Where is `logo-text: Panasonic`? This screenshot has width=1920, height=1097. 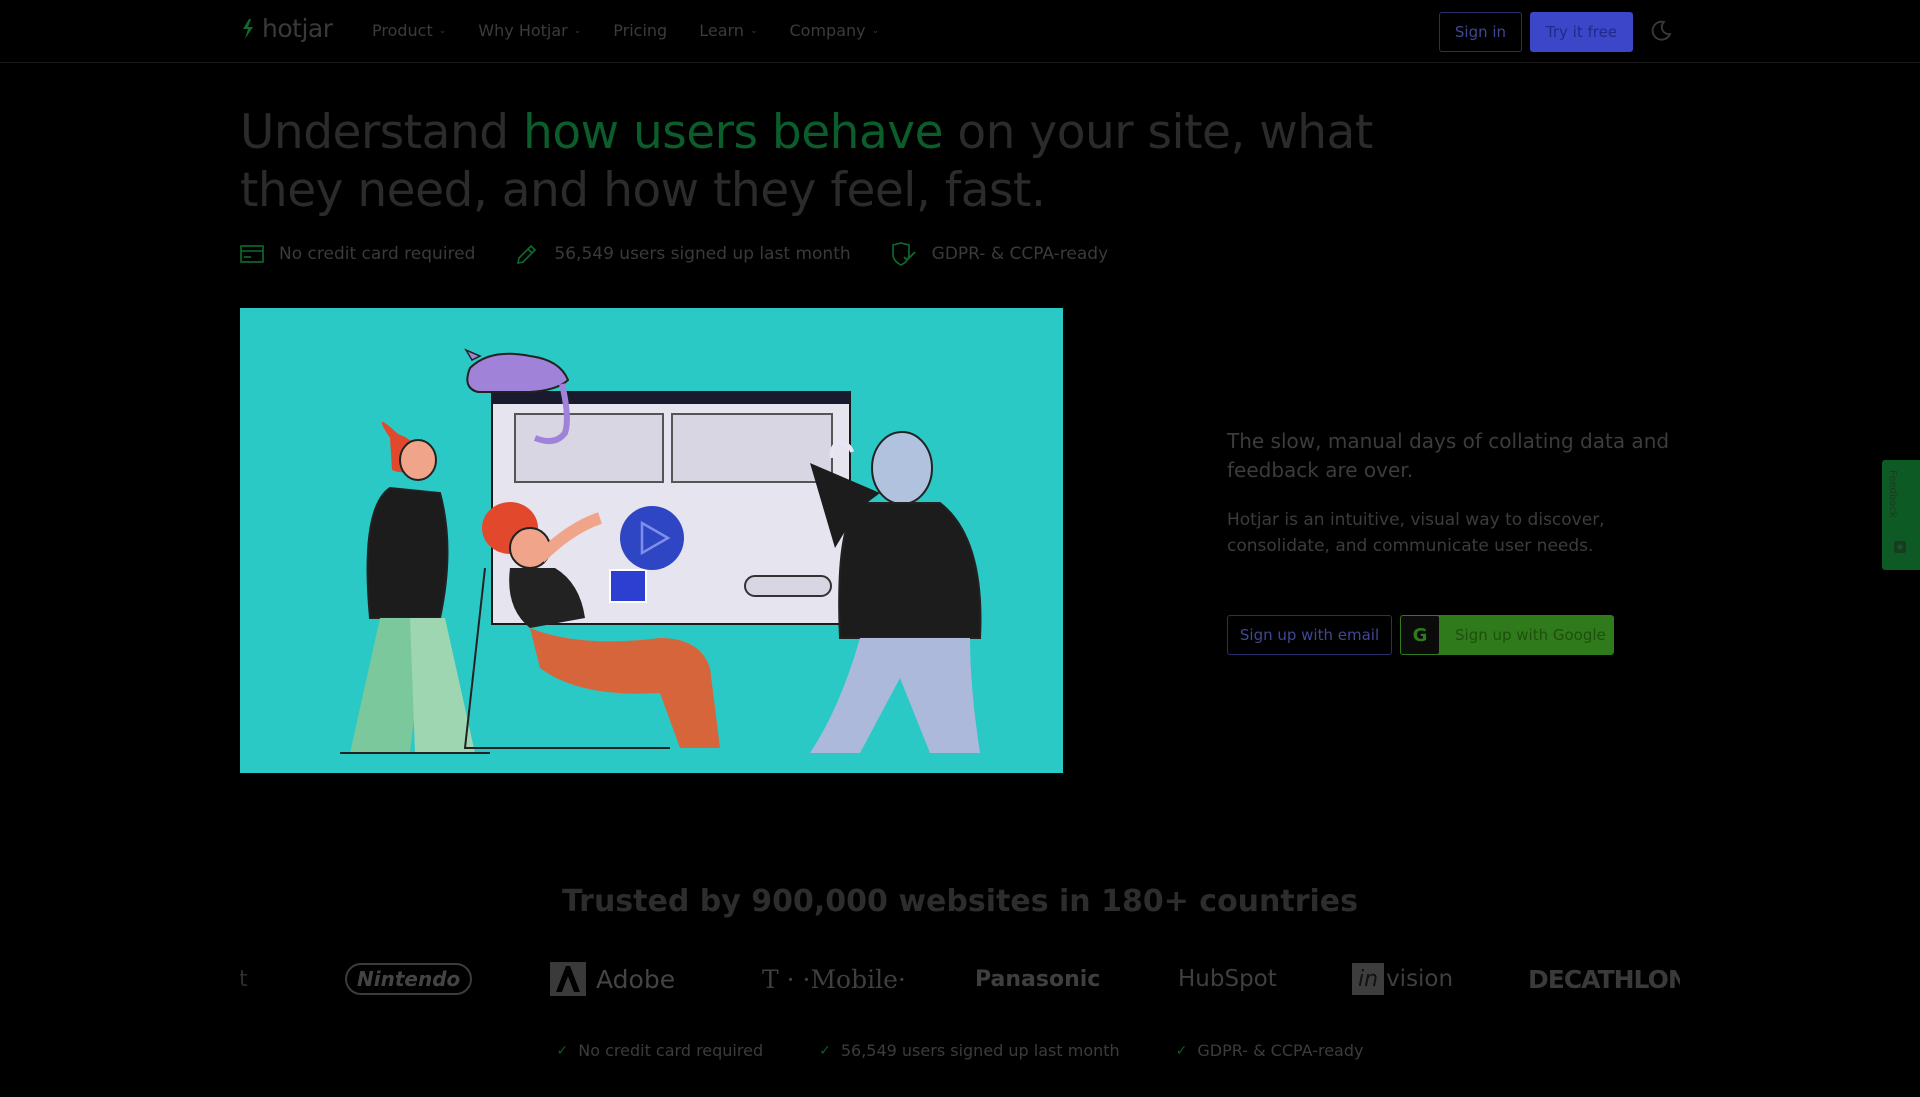 logo-text: Panasonic is located at coordinates (1038, 979).